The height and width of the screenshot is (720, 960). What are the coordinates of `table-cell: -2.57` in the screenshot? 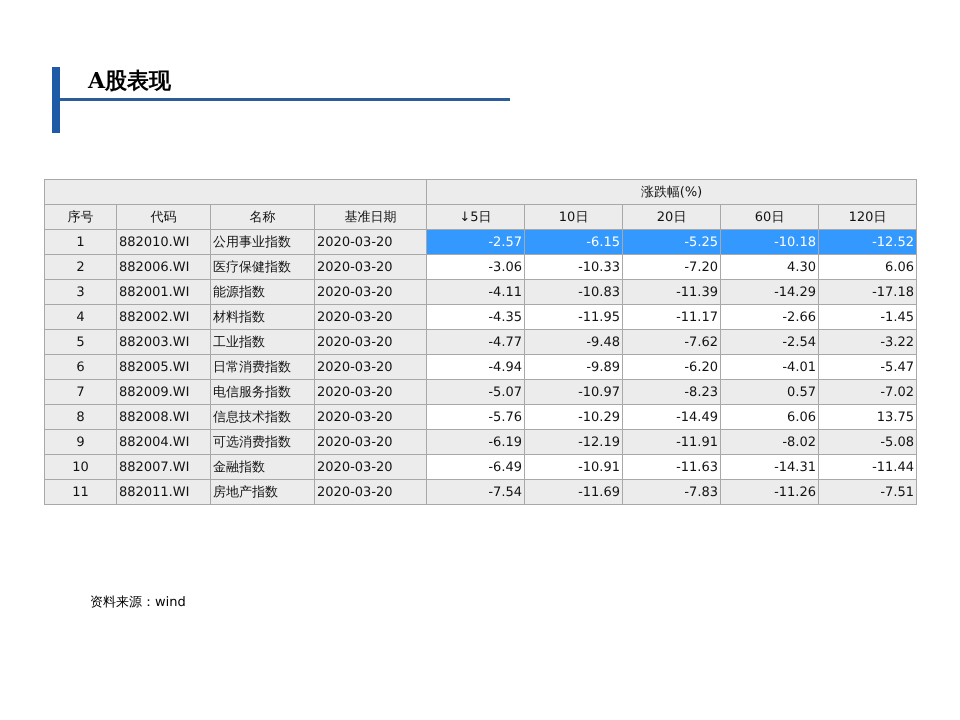 It's located at (475, 242).